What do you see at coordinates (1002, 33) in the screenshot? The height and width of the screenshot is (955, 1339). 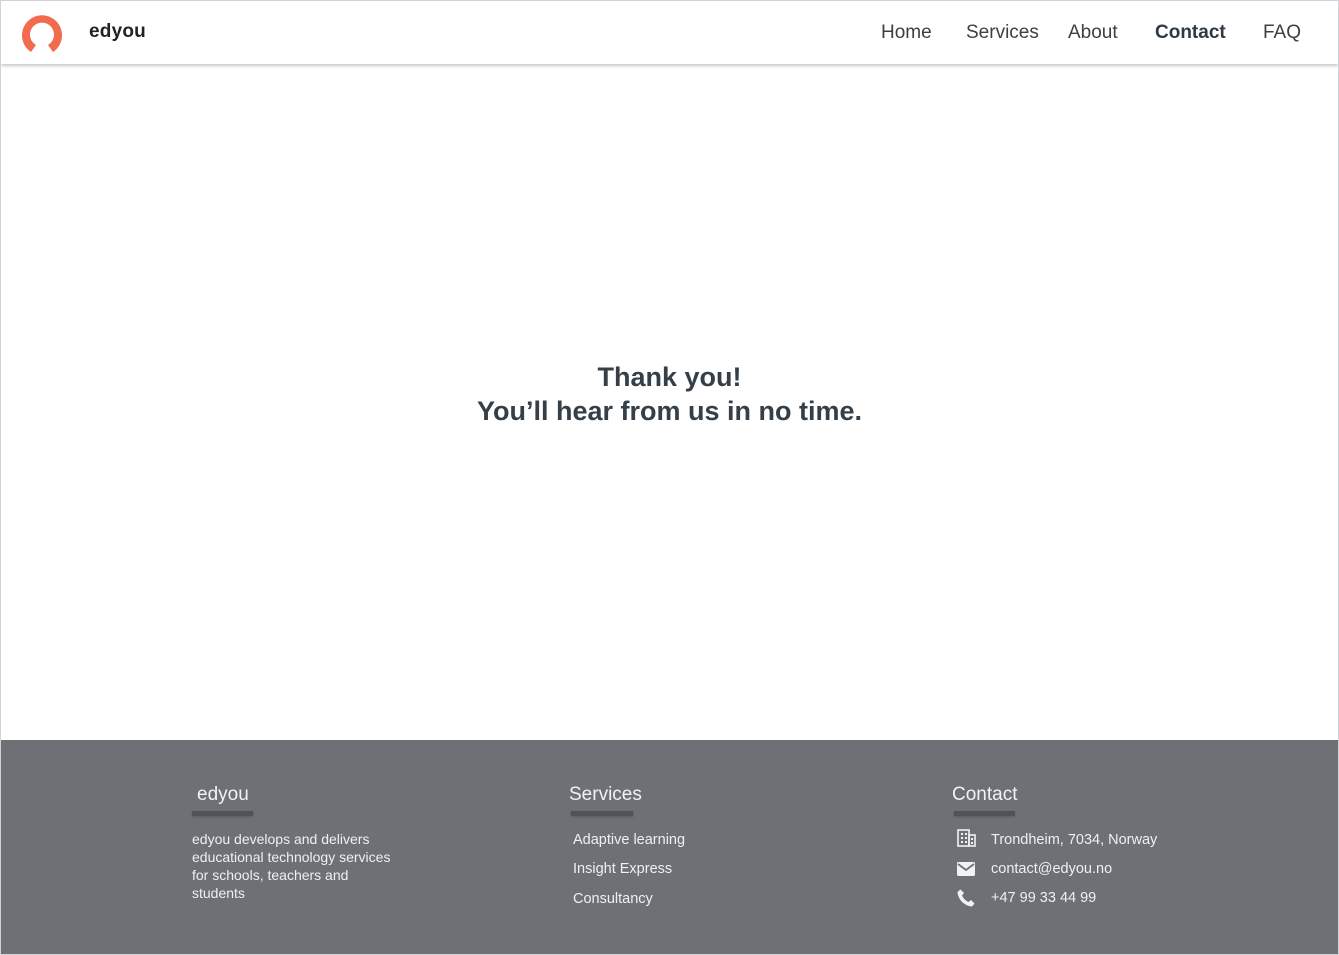 I see `nav-services: Services` at bounding box center [1002, 33].